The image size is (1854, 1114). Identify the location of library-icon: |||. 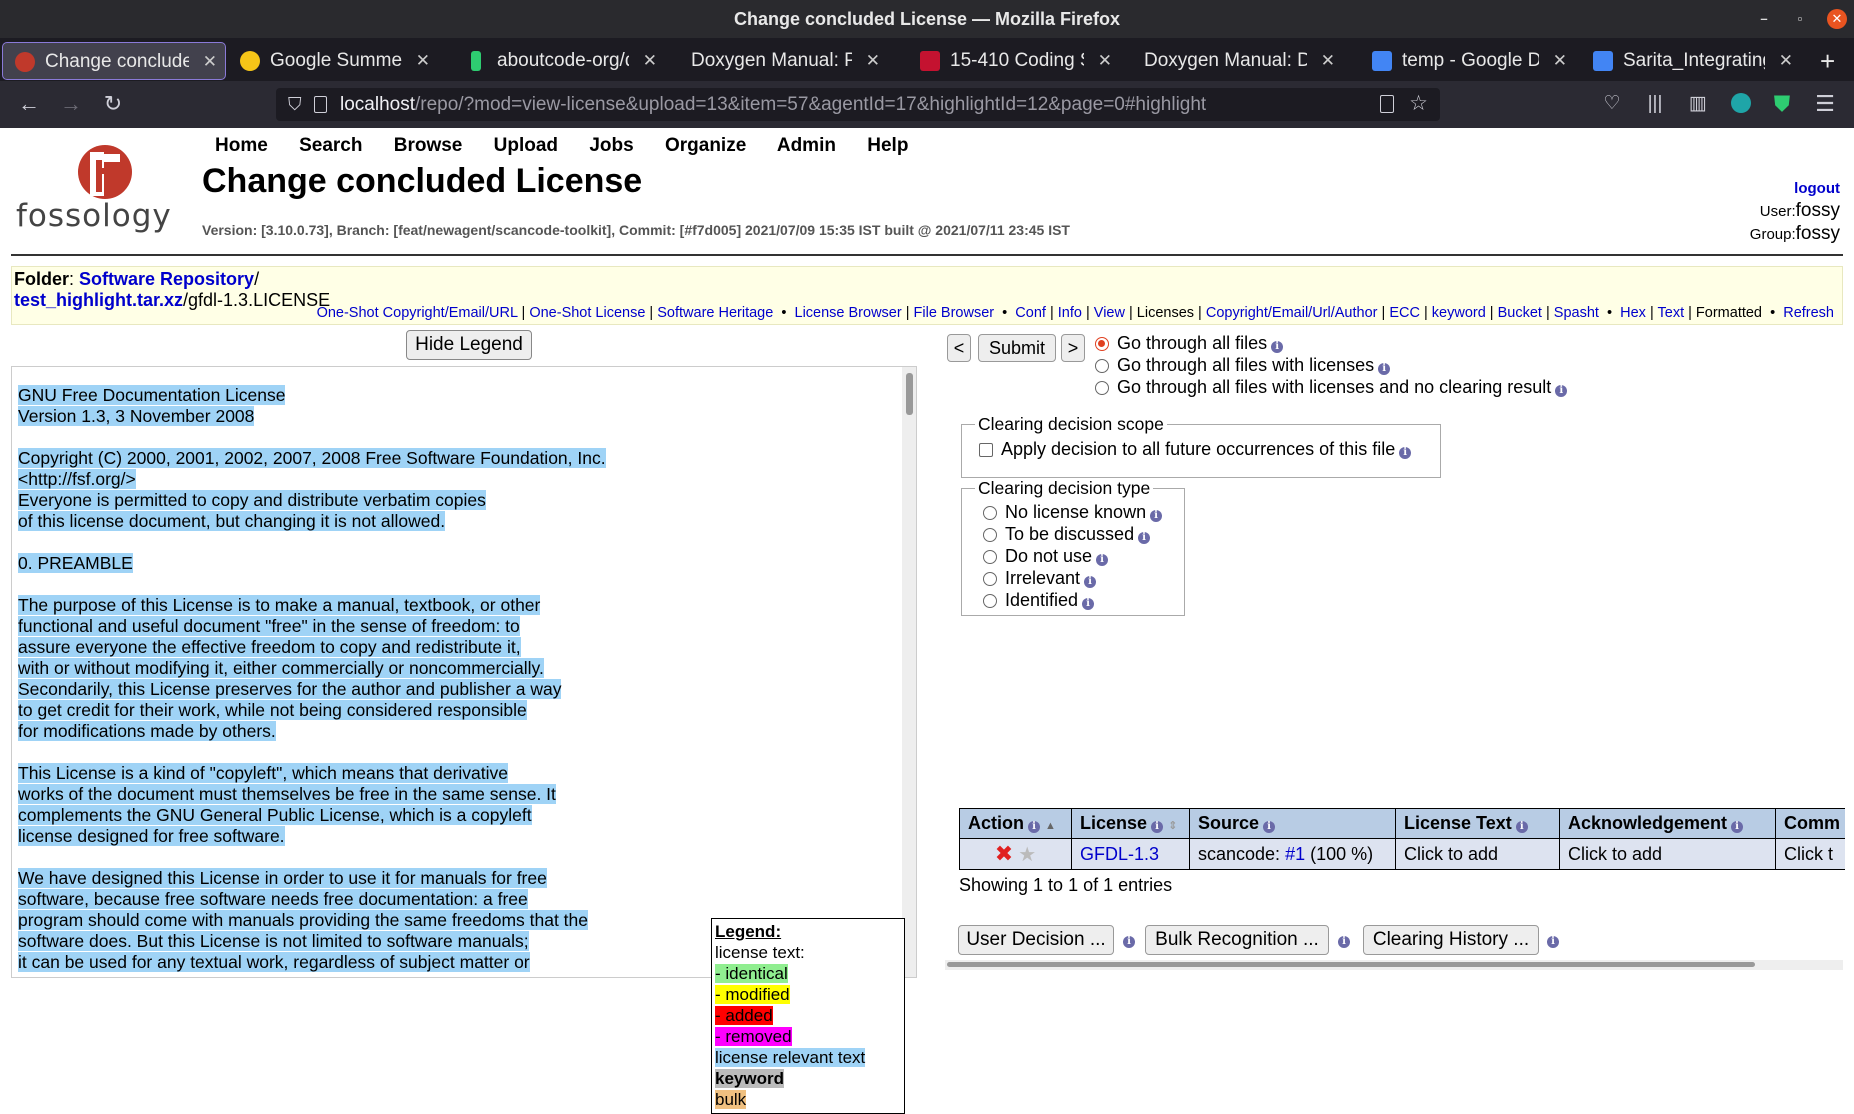
(1655, 104).